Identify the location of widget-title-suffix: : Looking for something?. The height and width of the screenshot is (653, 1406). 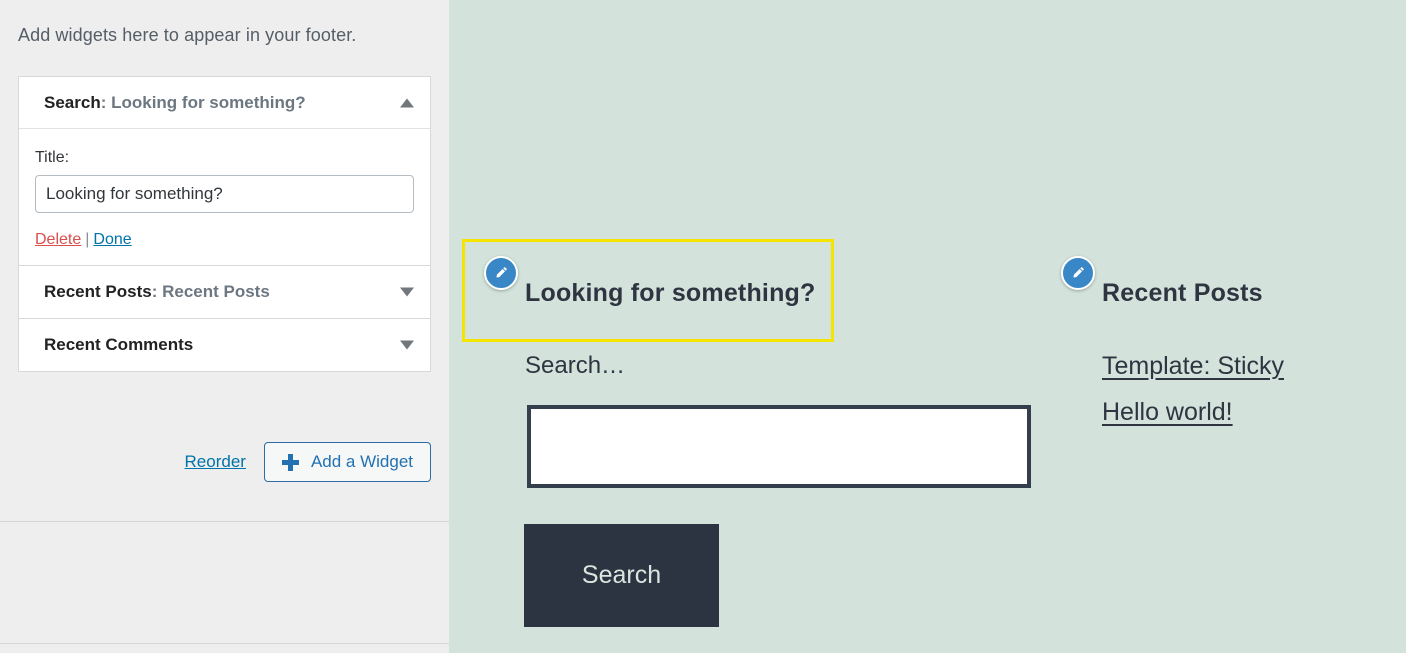
(203, 102).